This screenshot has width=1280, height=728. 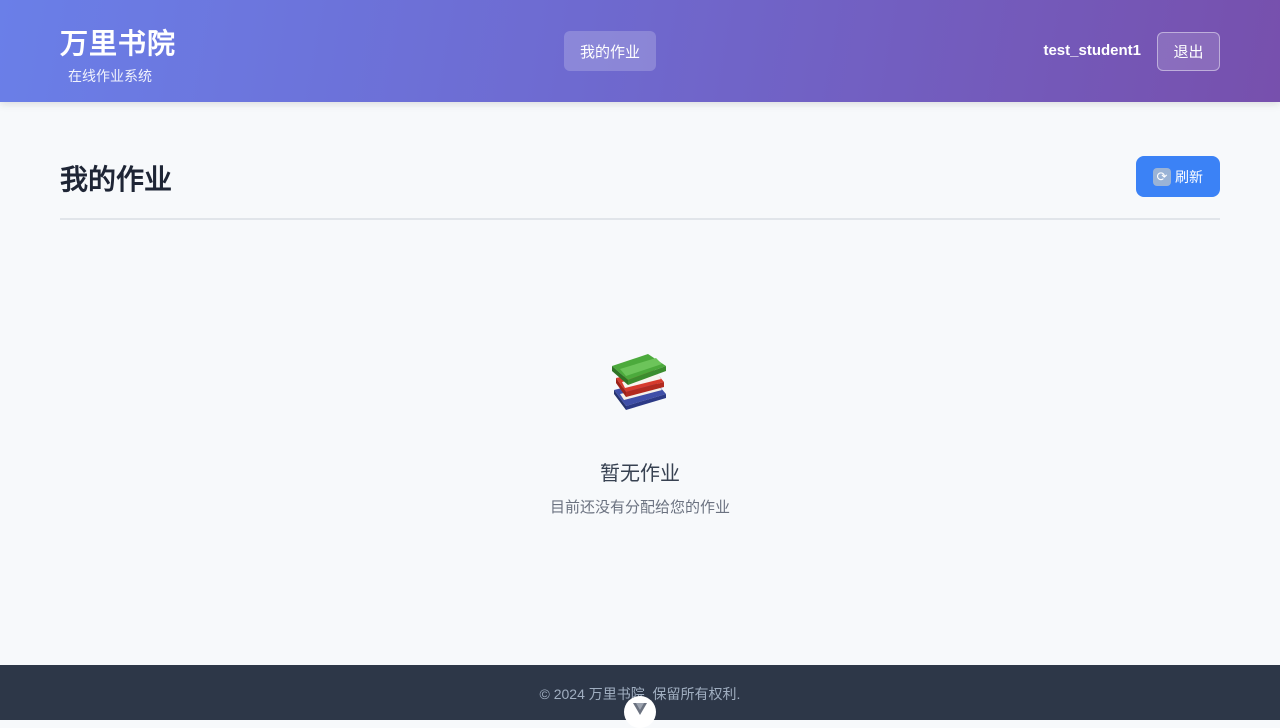 What do you see at coordinates (1162, 176) in the screenshot?
I see `refresh-icon: ⟳` at bounding box center [1162, 176].